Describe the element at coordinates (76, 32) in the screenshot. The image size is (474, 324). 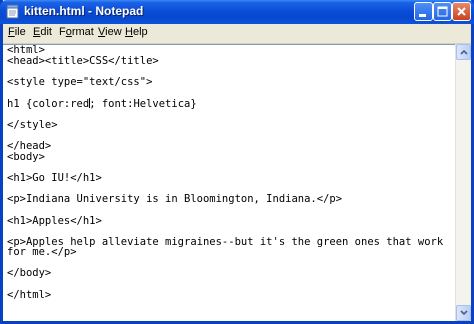
I see `menu-format: Format` at that location.